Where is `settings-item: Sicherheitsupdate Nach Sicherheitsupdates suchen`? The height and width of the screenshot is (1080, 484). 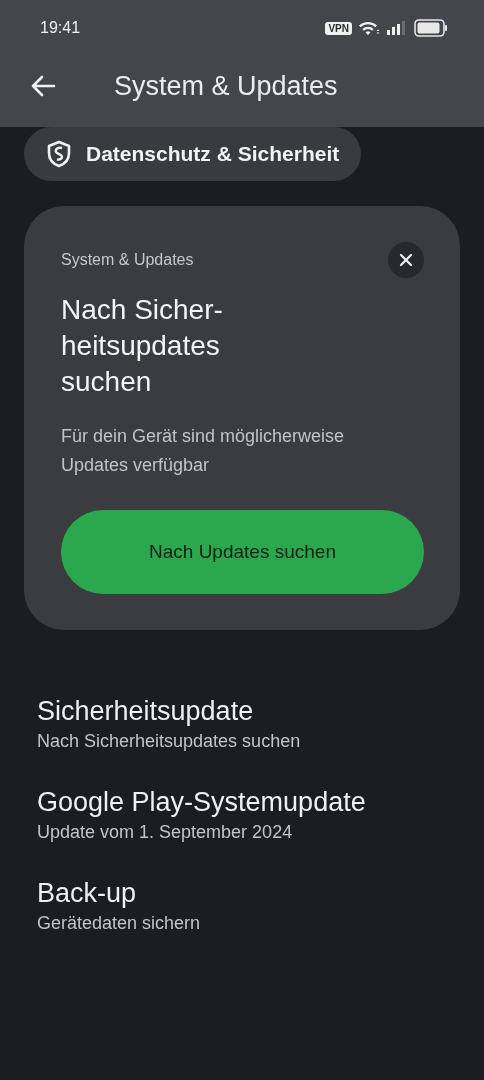 settings-item: Sicherheitsupdate Nach Sicherheitsupdates suchen is located at coordinates (248, 723).